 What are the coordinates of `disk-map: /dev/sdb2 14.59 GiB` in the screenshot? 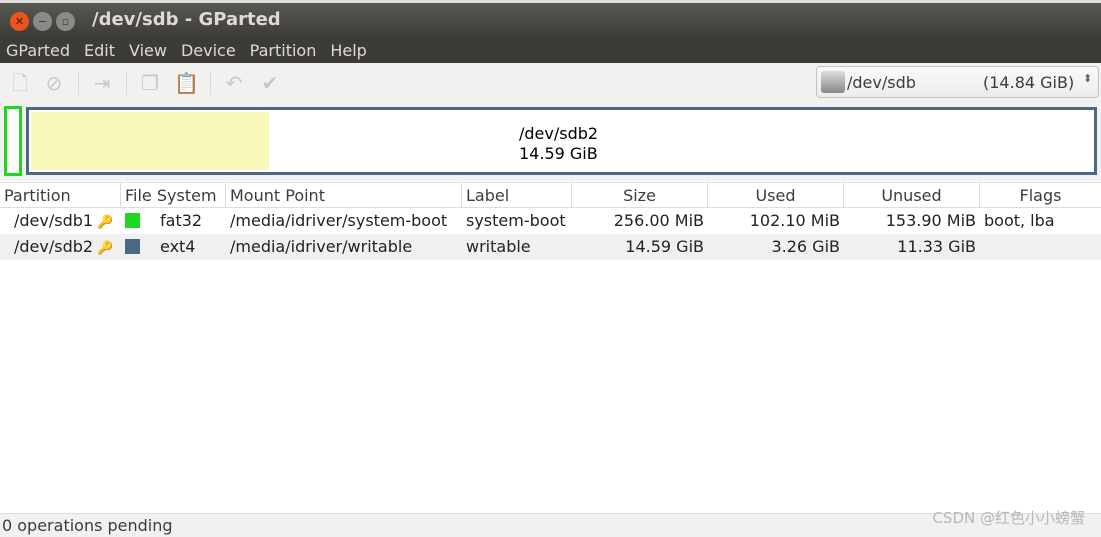 It's located at (550, 142).